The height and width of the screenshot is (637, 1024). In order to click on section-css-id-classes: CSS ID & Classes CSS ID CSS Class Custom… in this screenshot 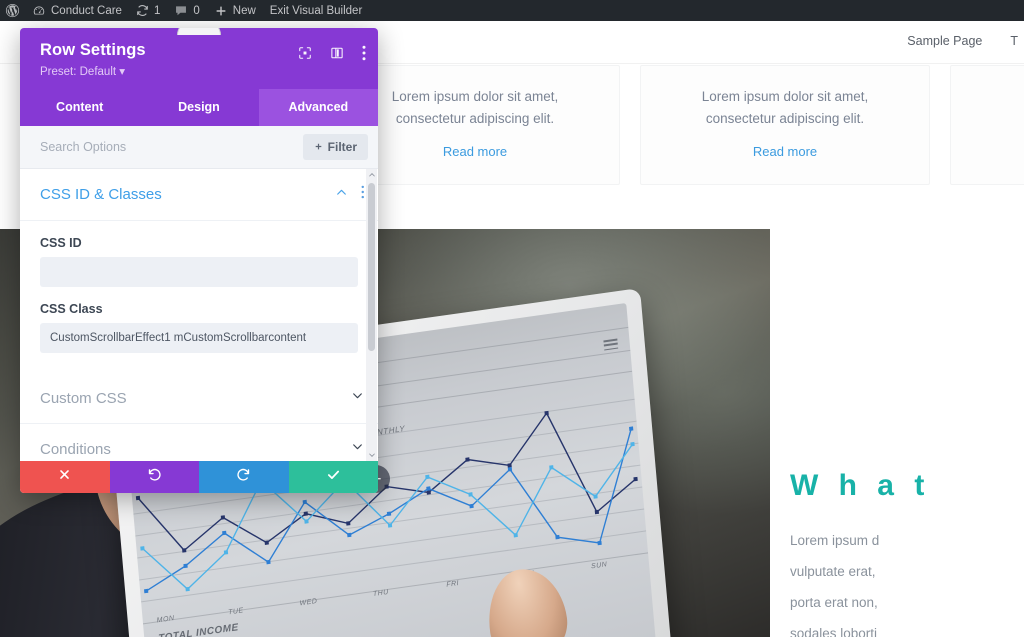, I will do `click(199, 271)`.